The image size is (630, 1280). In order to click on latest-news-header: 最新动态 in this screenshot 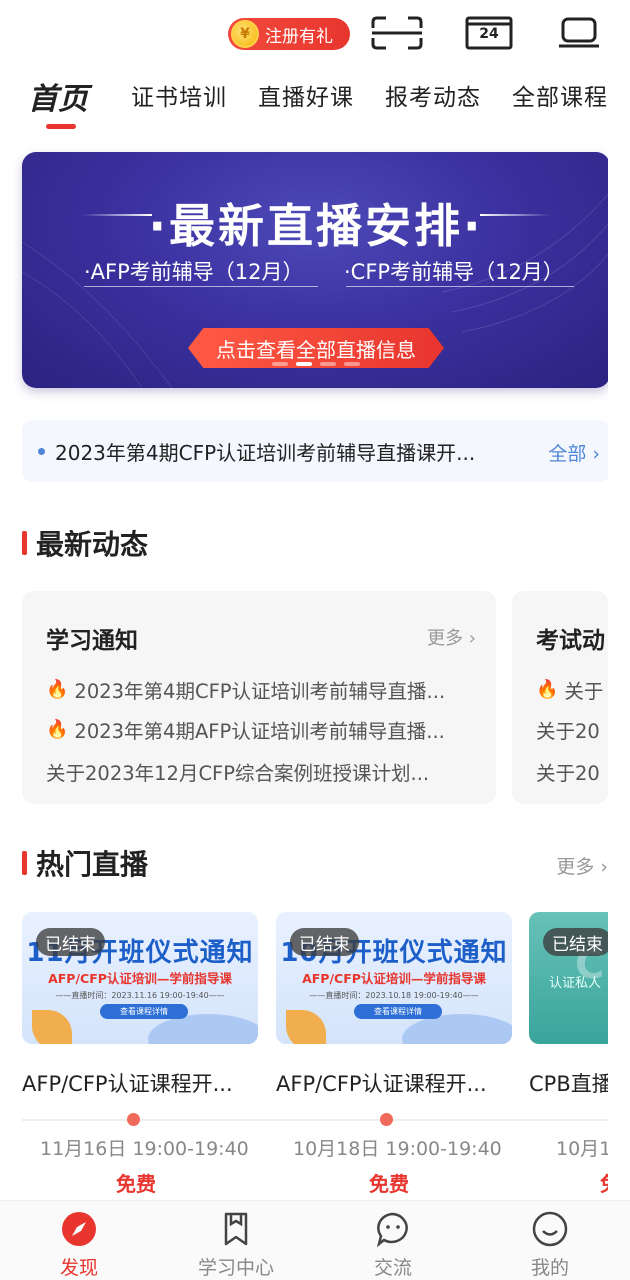, I will do `click(85, 543)`.